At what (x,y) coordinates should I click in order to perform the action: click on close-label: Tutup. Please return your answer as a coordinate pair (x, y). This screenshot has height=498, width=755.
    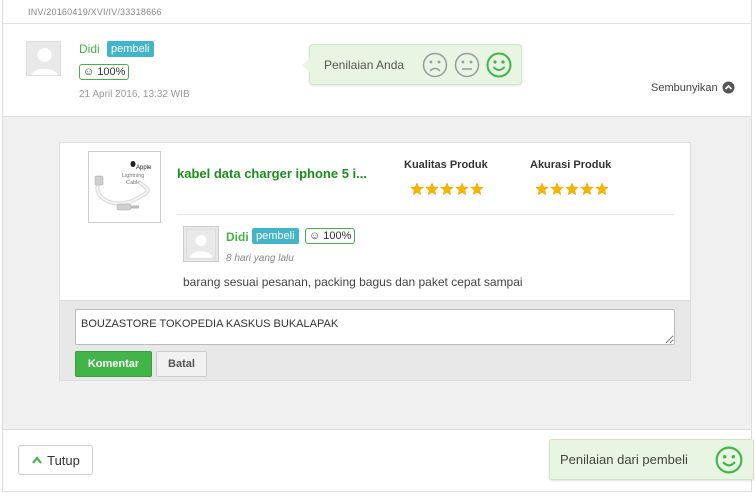
    Looking at the image, I should click on (63, 460).